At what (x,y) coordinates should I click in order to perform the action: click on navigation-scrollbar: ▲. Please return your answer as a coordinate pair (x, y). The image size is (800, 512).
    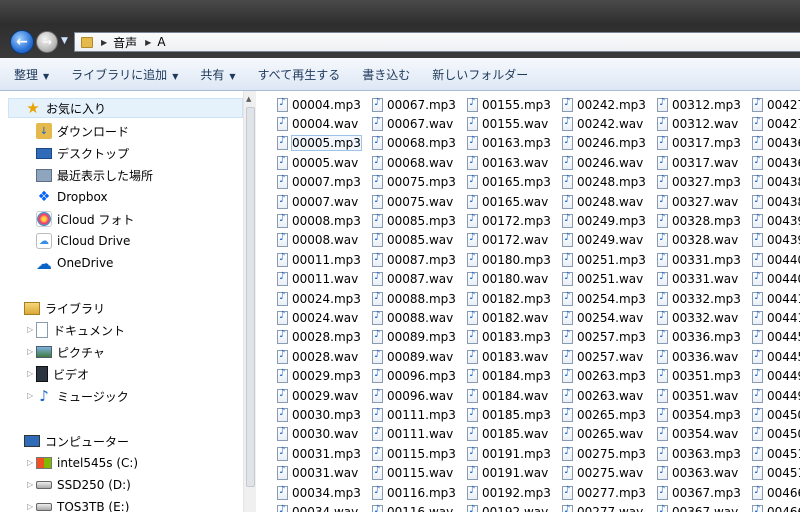
    Looking at the image, I should click on (249, 301).